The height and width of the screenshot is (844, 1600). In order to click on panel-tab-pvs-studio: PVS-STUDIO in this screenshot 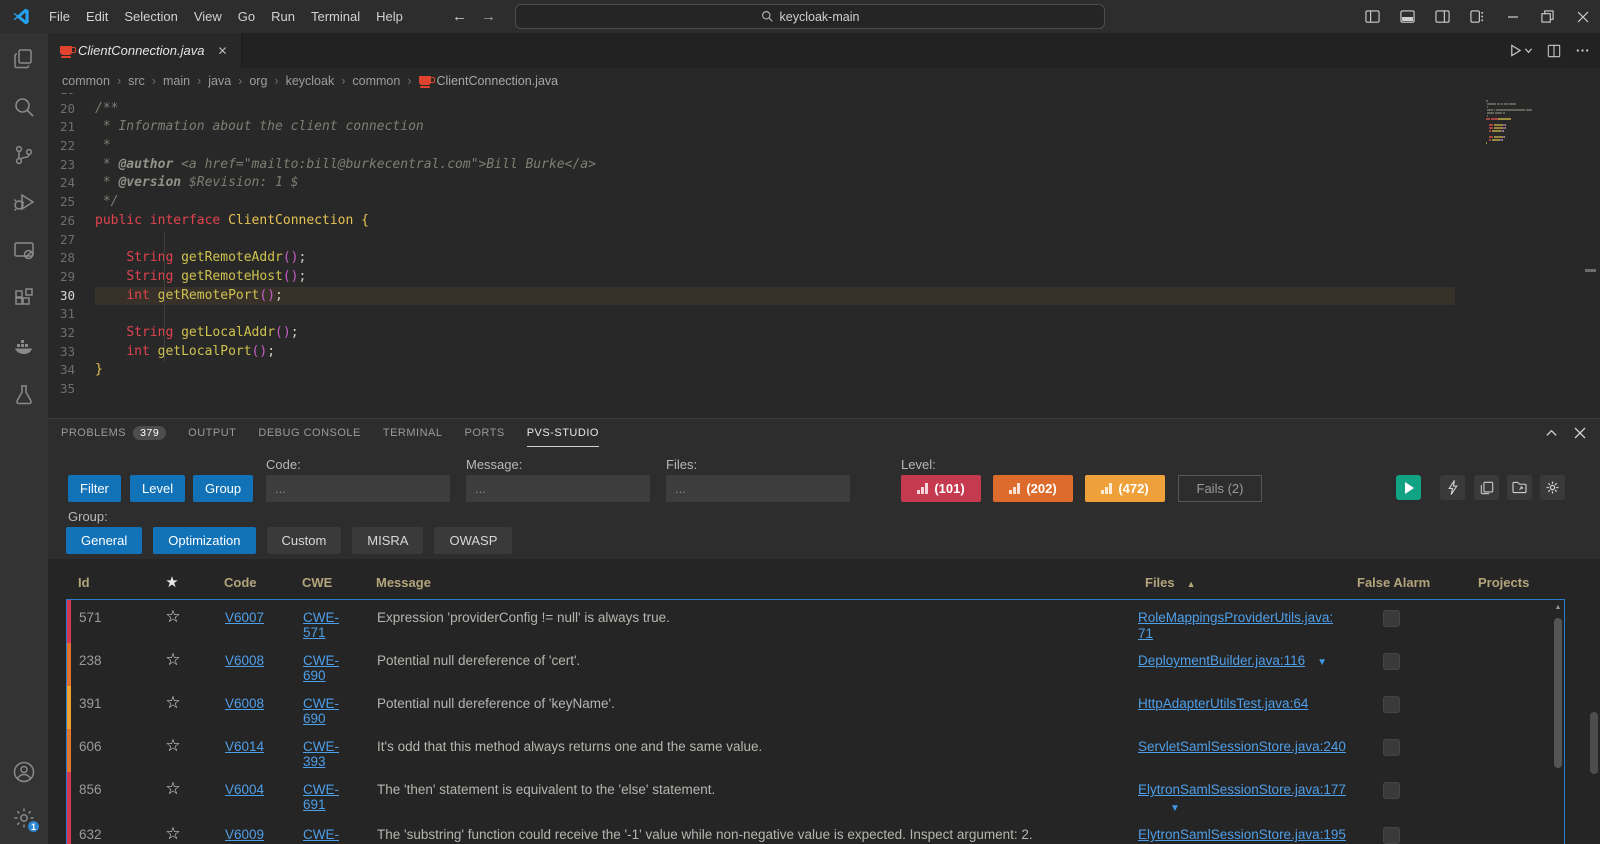, I will do `click(562, 433)`.